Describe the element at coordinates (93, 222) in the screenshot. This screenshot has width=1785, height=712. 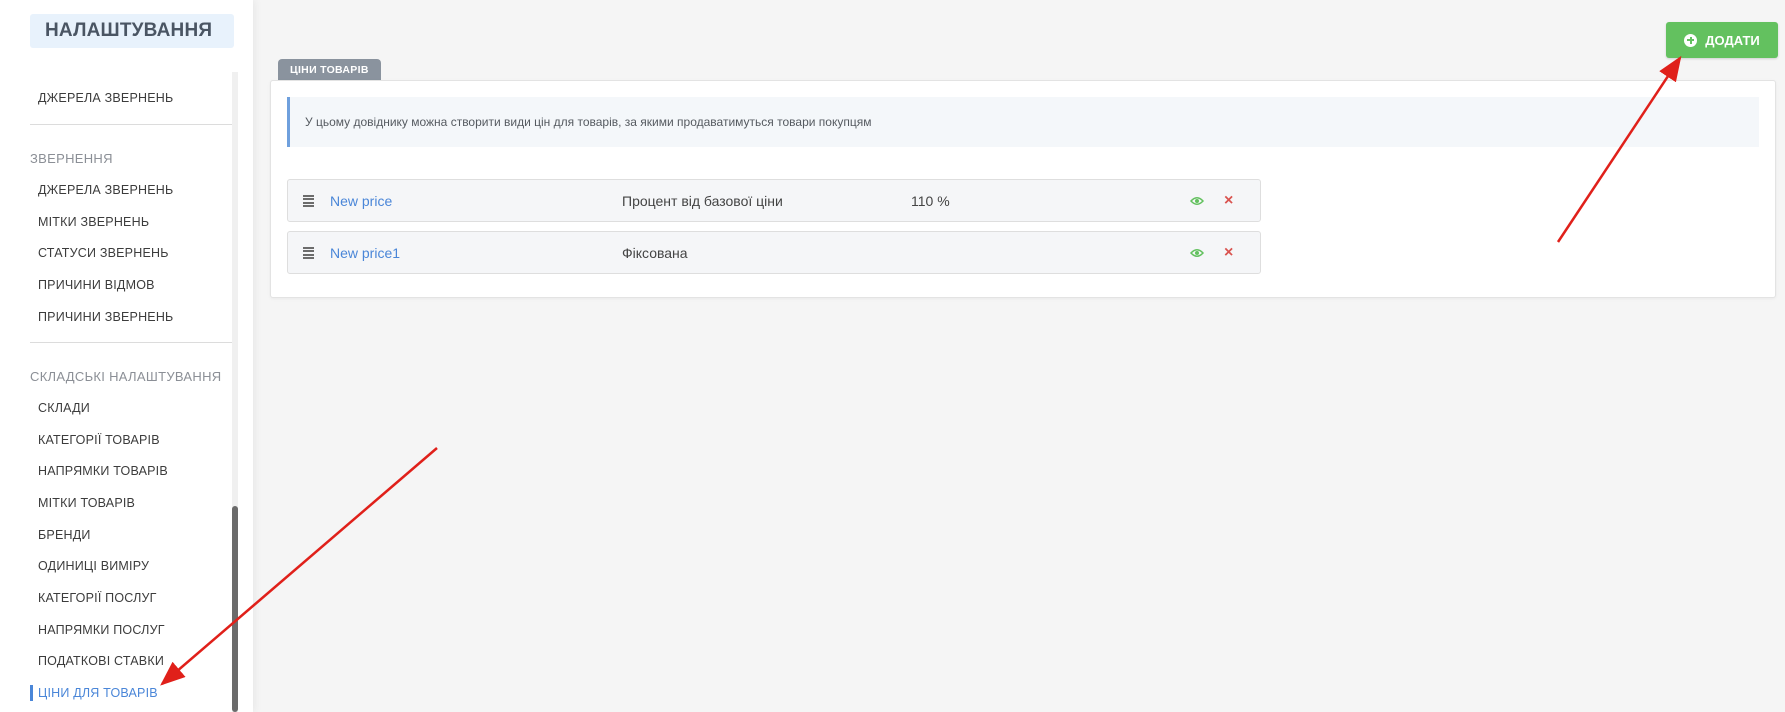
I see `sidebar-item-request-tags: МІТКИ ЗВЕРНЕНЬ` at that location.